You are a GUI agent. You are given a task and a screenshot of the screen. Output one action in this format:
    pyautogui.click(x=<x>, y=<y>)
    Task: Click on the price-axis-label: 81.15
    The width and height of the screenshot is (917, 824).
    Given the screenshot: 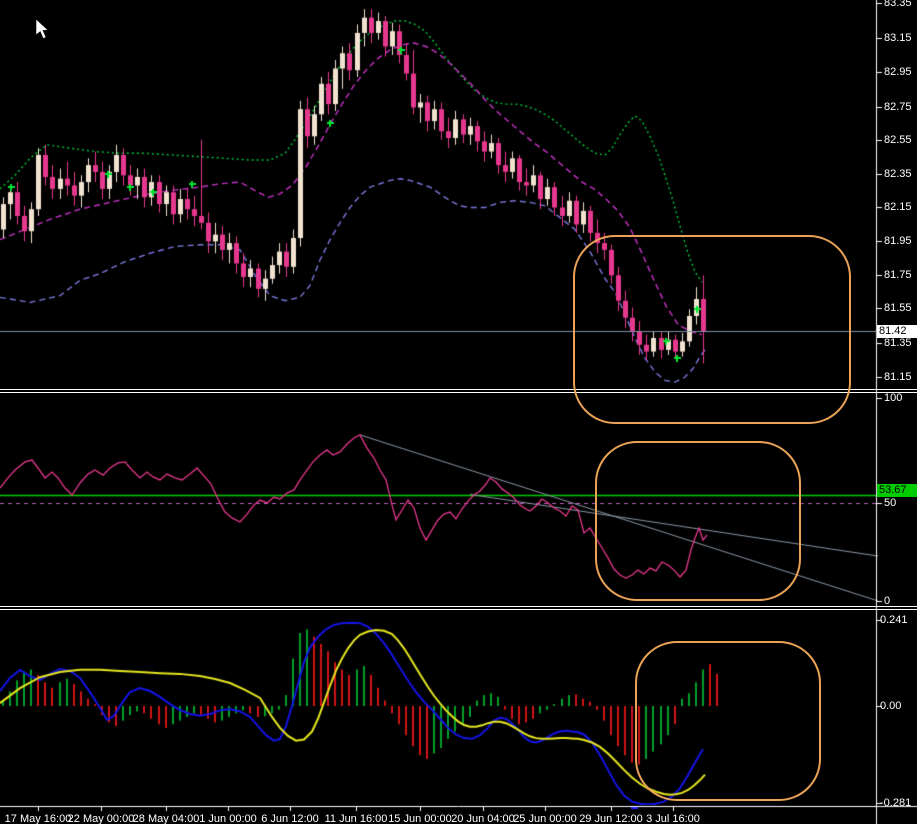 What is the action you would take?
    pyautogui.click(x=898, y=377)
    